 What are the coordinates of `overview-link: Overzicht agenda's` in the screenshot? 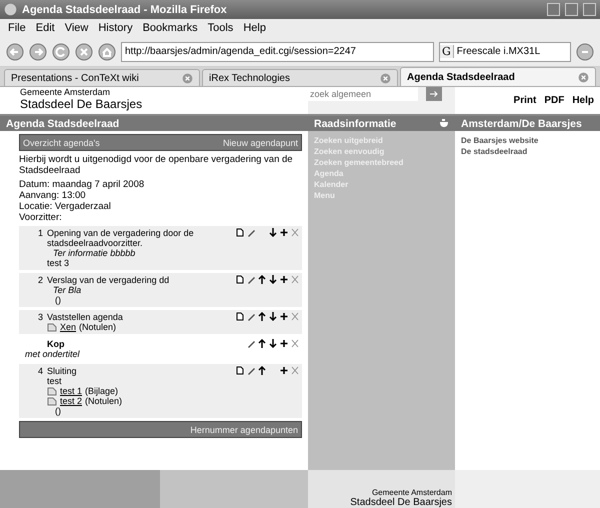 It's located at (61, 143).